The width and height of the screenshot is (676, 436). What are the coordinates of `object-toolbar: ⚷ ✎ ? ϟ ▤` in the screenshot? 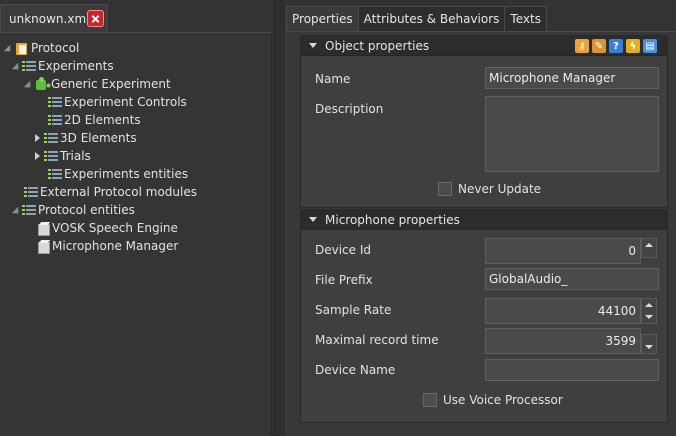 It's located at (616, 46).